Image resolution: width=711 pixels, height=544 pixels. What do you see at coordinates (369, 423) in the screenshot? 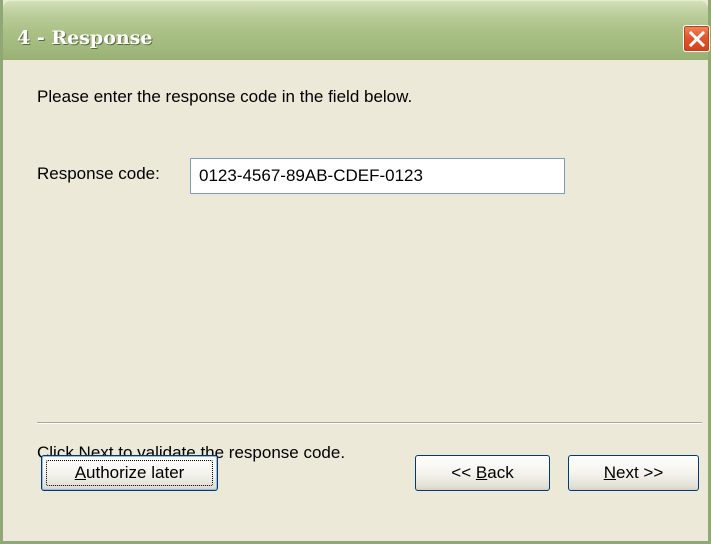
I see `divider` at bounding box center [369, 423].